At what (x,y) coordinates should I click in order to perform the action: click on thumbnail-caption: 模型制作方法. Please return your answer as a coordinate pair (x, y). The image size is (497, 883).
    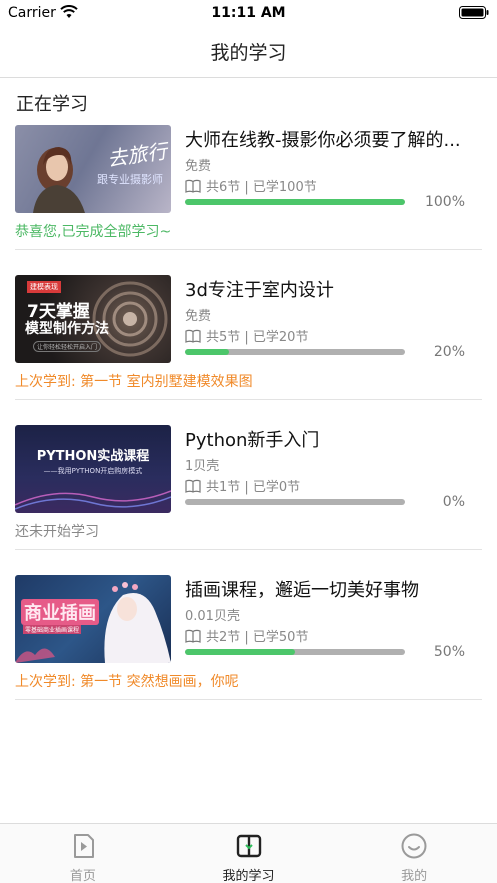
    Looking at the image, I should click on (67, 329).